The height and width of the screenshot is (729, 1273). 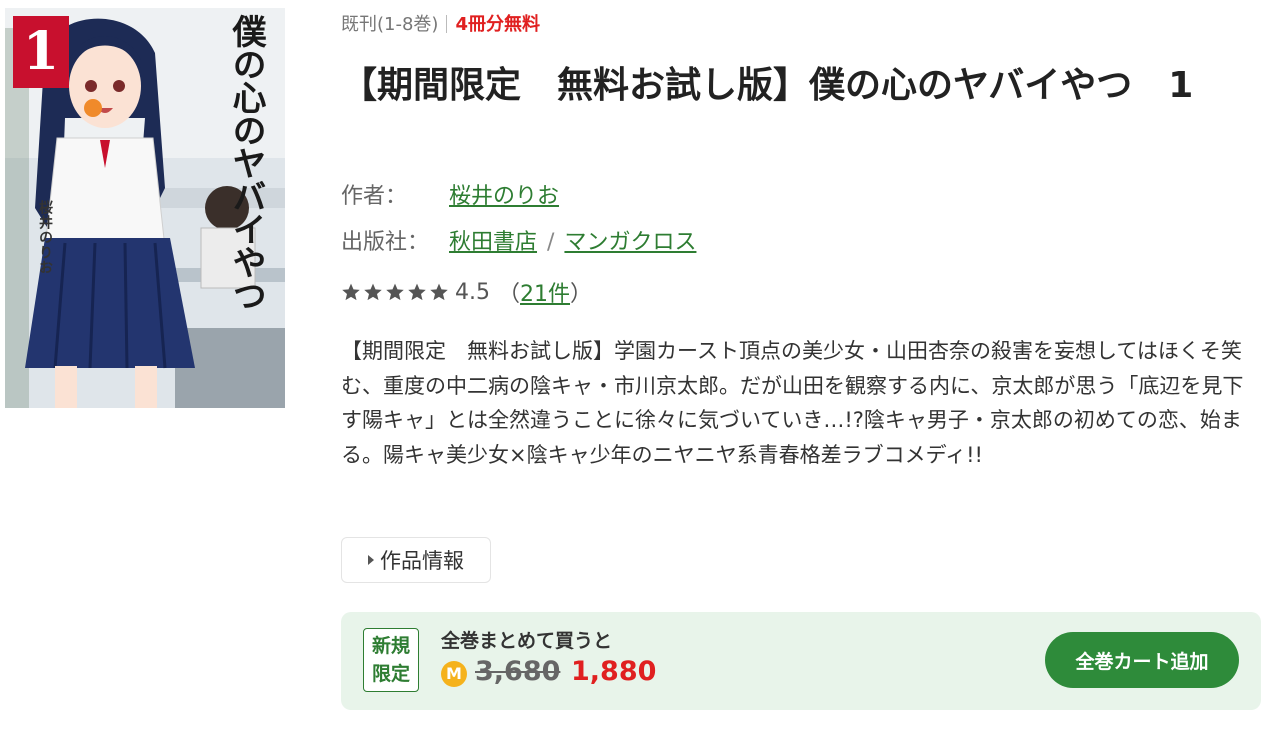 I want to click on bundle-purchase-box: 新規 限定 全巻まとめて買うと M 3,680 1,880 全巻カート追加, so click(x=801, y=661).